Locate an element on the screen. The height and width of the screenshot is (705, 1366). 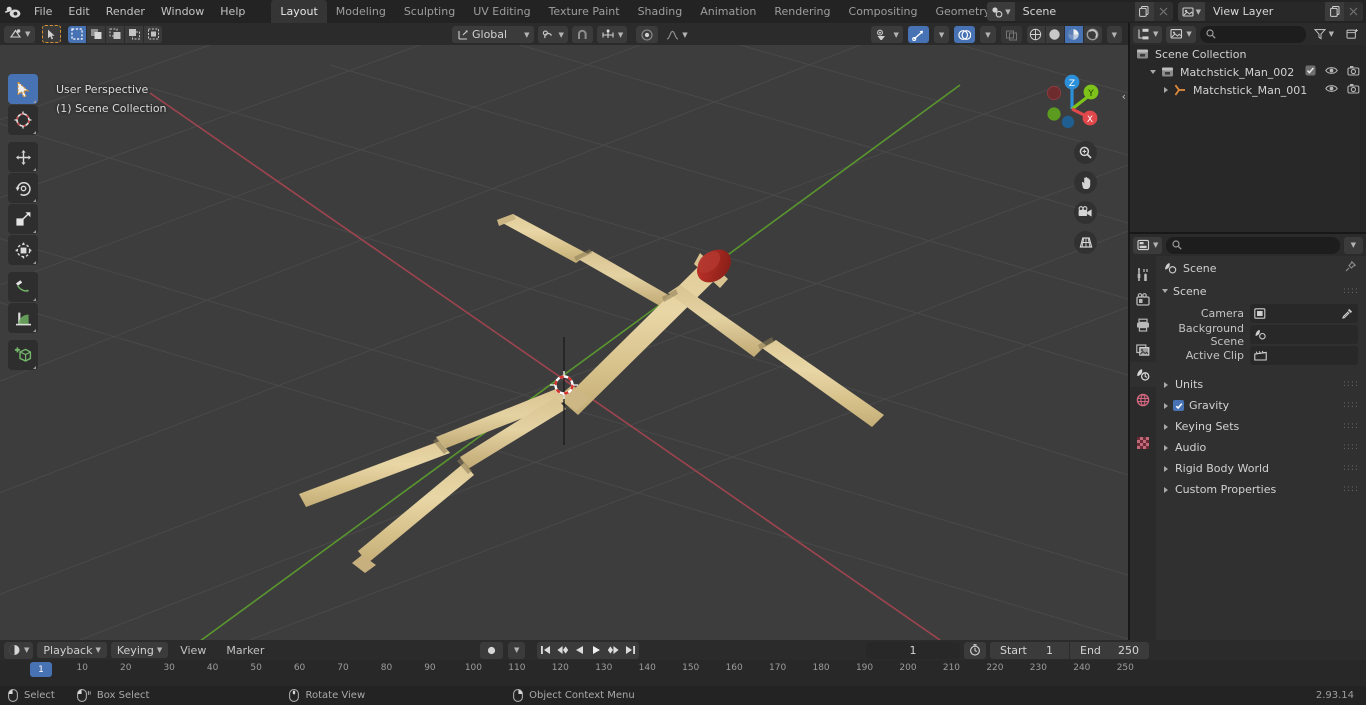
gizmo-toggle is located at coordinates (918, 34).